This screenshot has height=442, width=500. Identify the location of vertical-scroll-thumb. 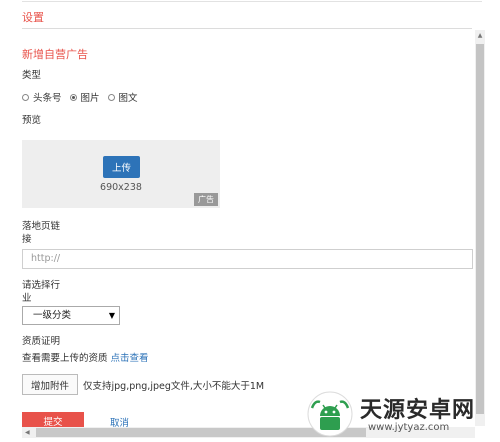
(480, 229).